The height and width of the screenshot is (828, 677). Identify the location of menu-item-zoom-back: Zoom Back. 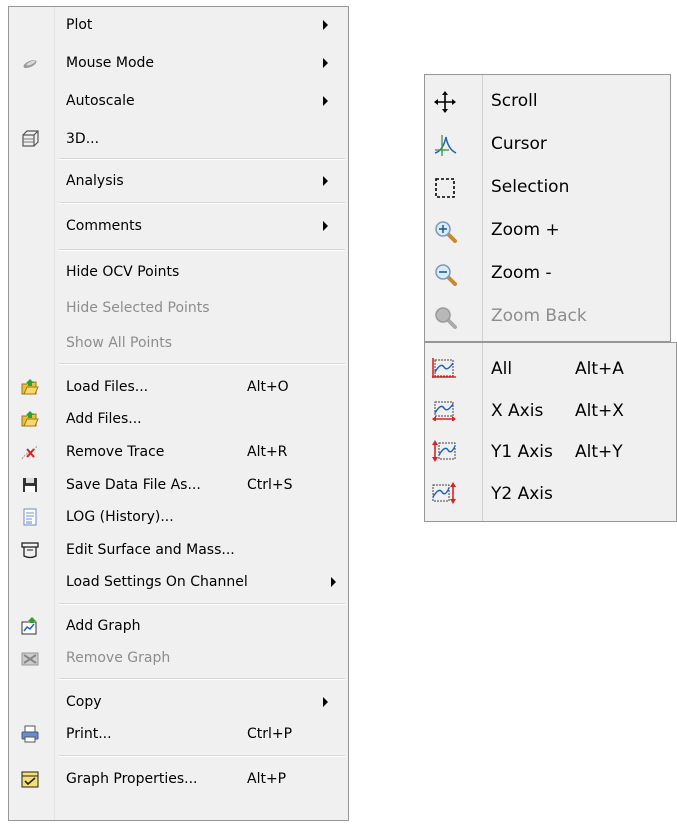
(547, 316).